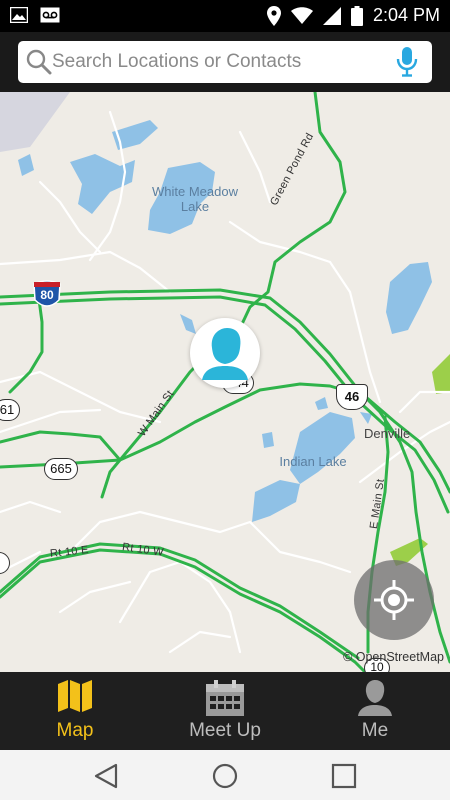 This screenshot has width=450, height=800. I want to click on map-icon, so click(75, 696).